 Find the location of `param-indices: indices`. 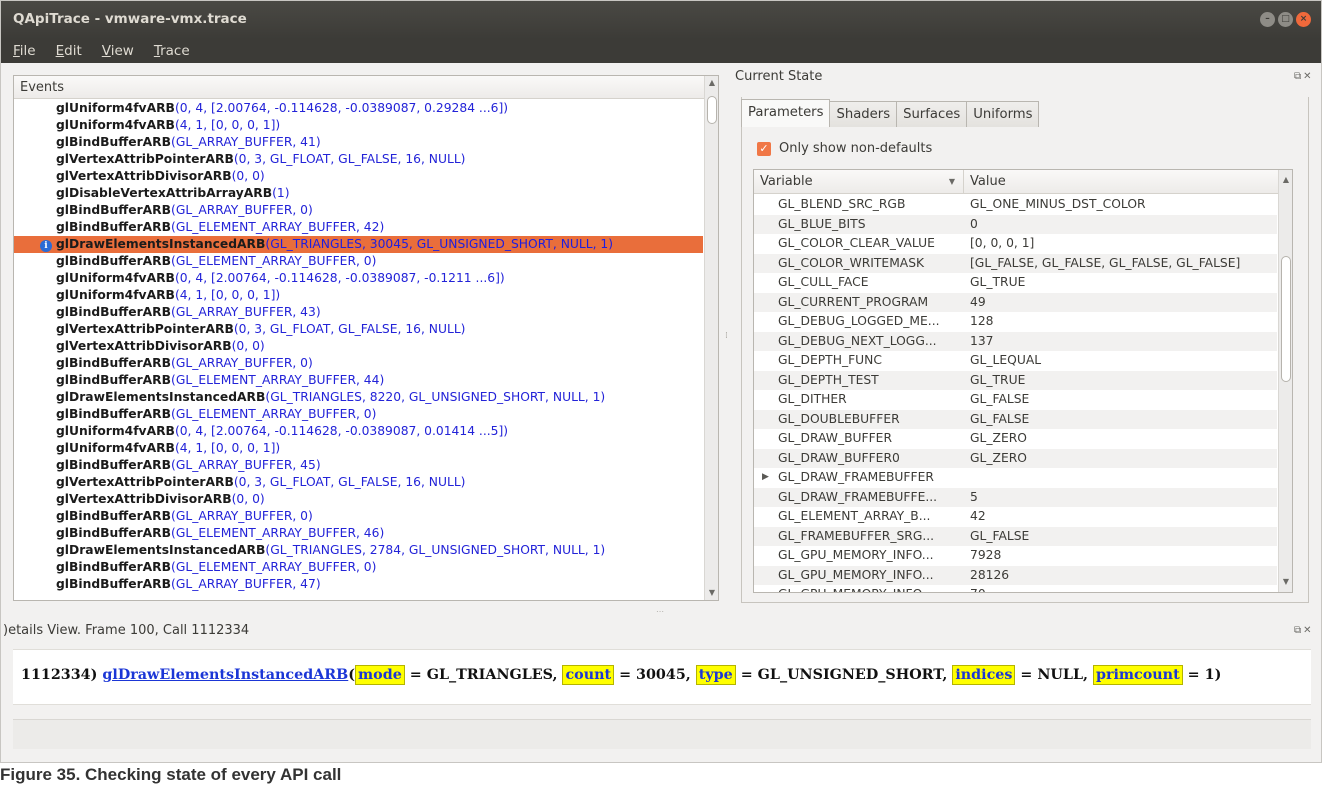

param-indices: indices is located at coordinates (984, 675).